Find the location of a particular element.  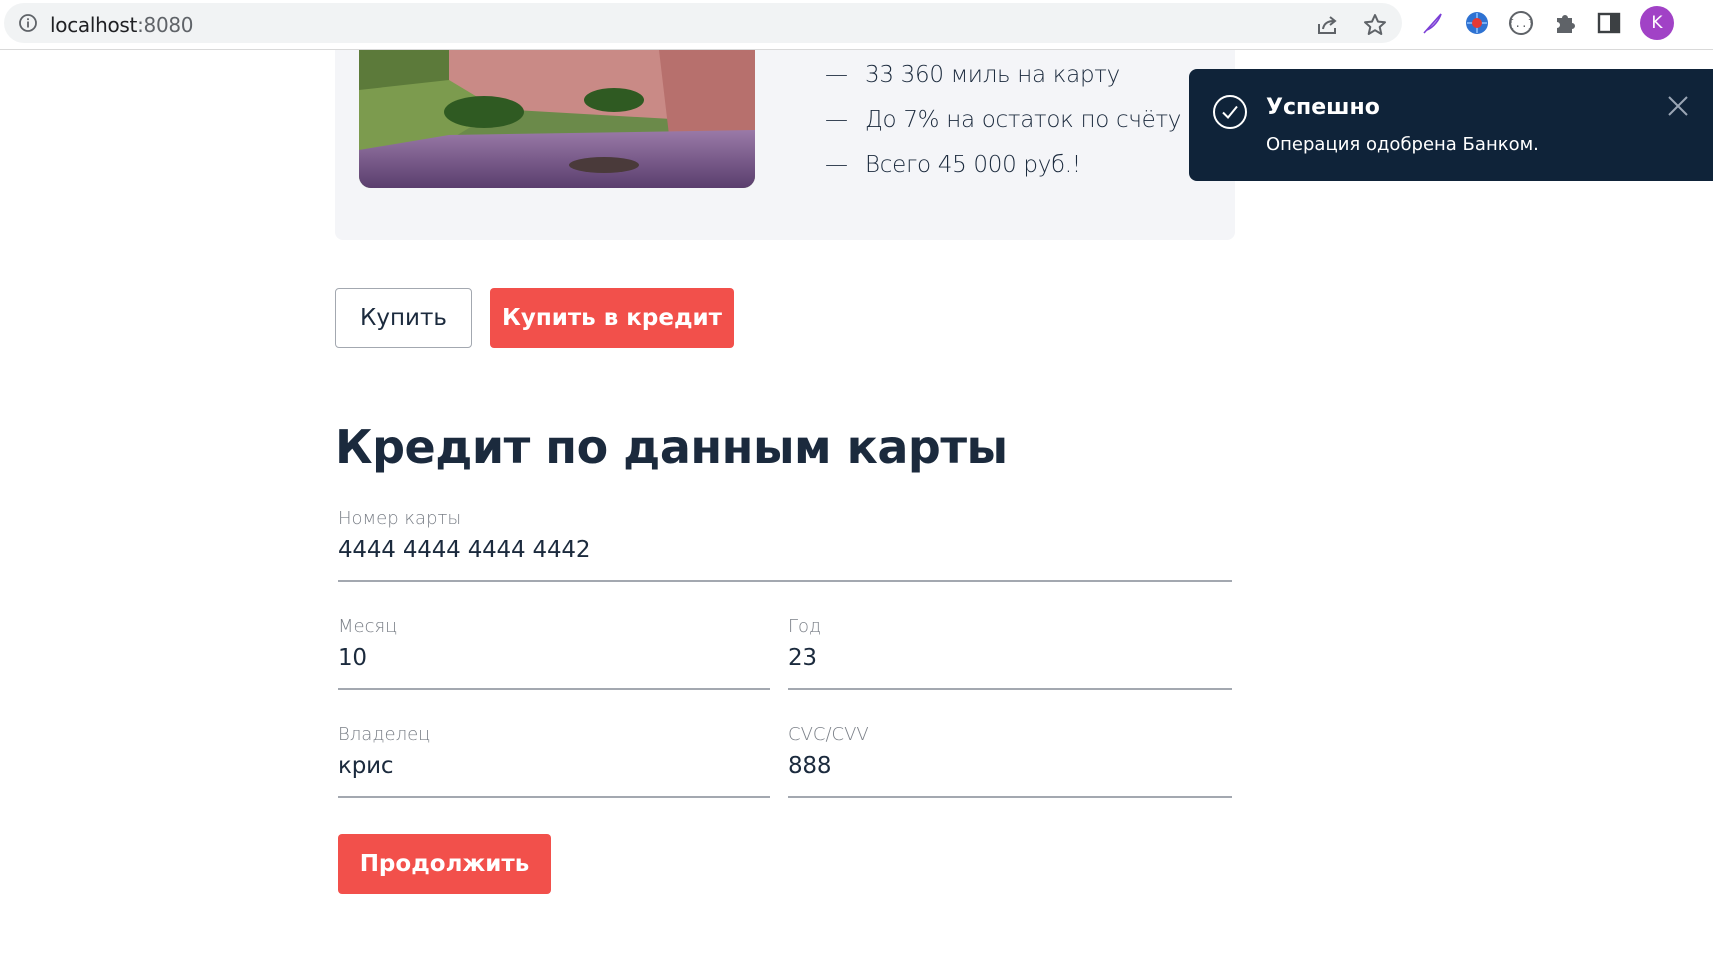

page-title: Кредит по данным карты is located at coordinates (671, 447).